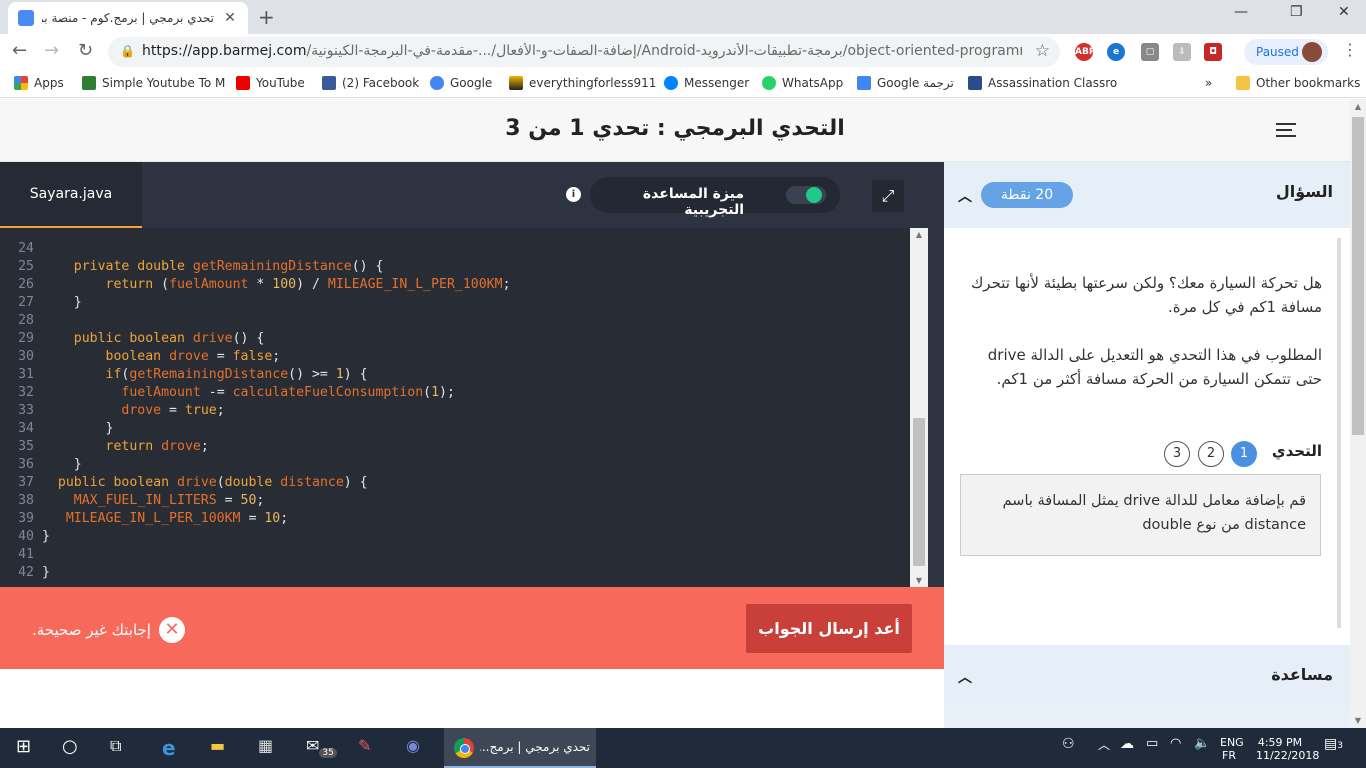  What do you see at coordinates (23, 746) in the screenshot?
I see `windows-start-icon: ⊞` at bounding box center [23, 746].